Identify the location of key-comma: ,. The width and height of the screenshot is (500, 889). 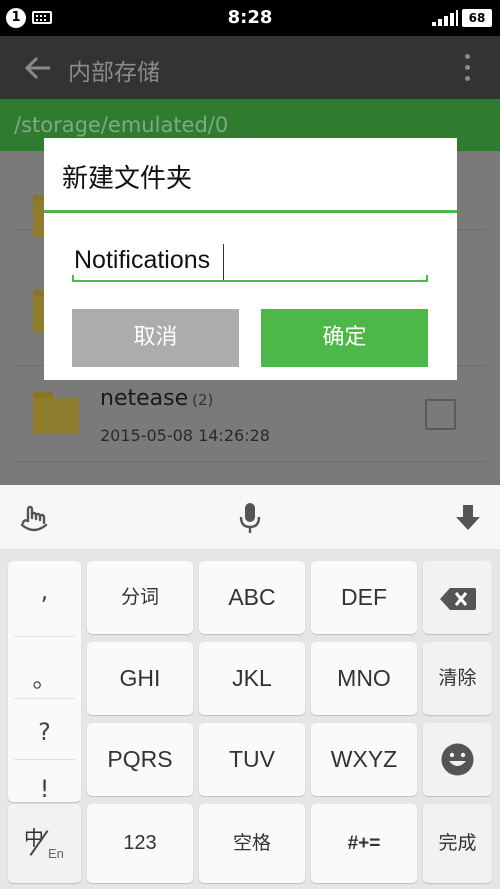
(44, 591).